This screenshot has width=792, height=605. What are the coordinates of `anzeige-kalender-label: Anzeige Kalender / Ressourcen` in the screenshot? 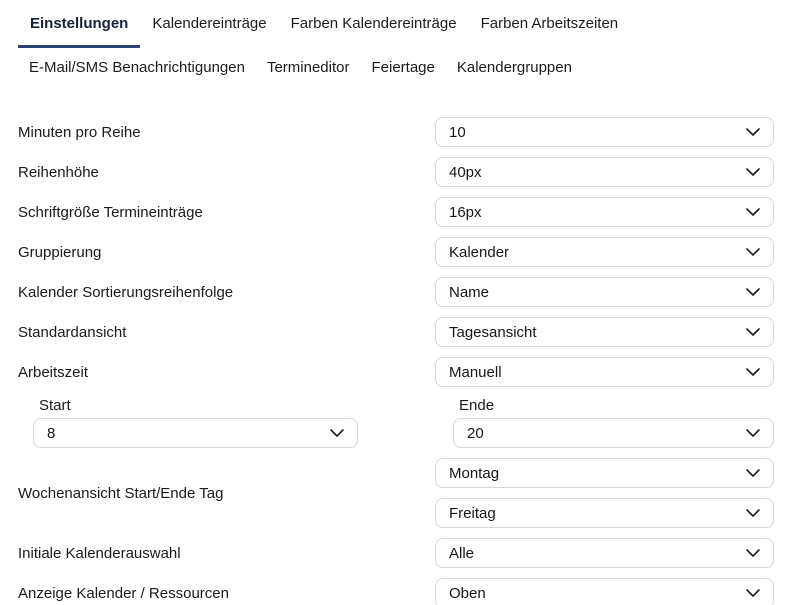 It's located at (123, 593).